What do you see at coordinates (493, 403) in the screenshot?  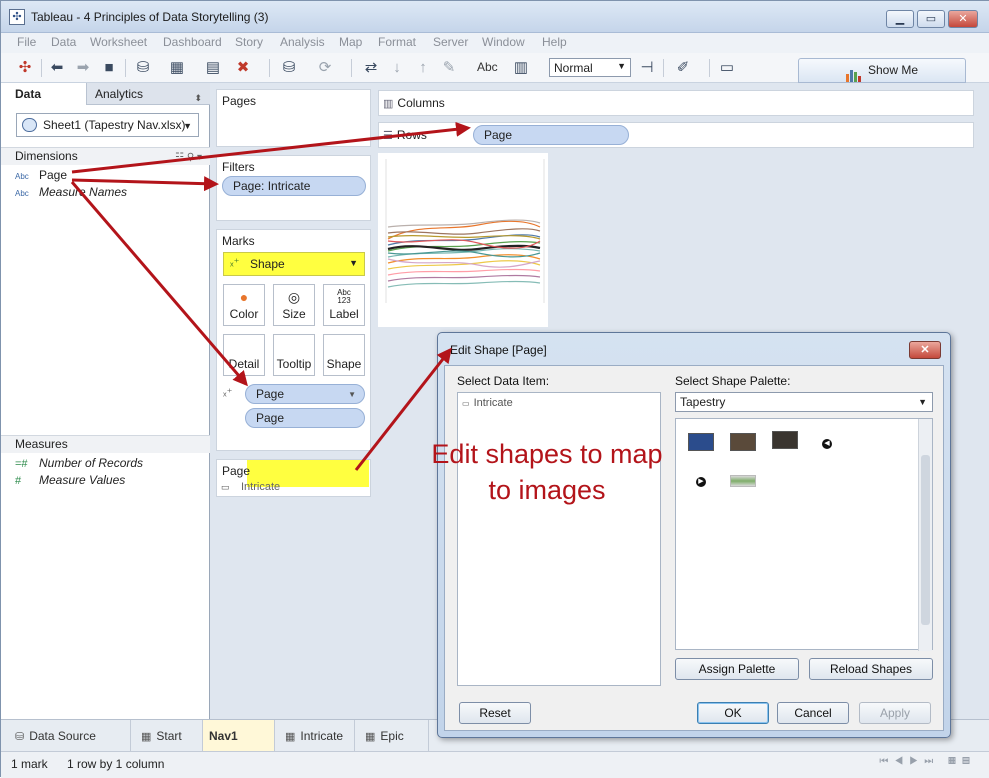 I see `data-item-label: Intricate` at bounding box center [493, 403].